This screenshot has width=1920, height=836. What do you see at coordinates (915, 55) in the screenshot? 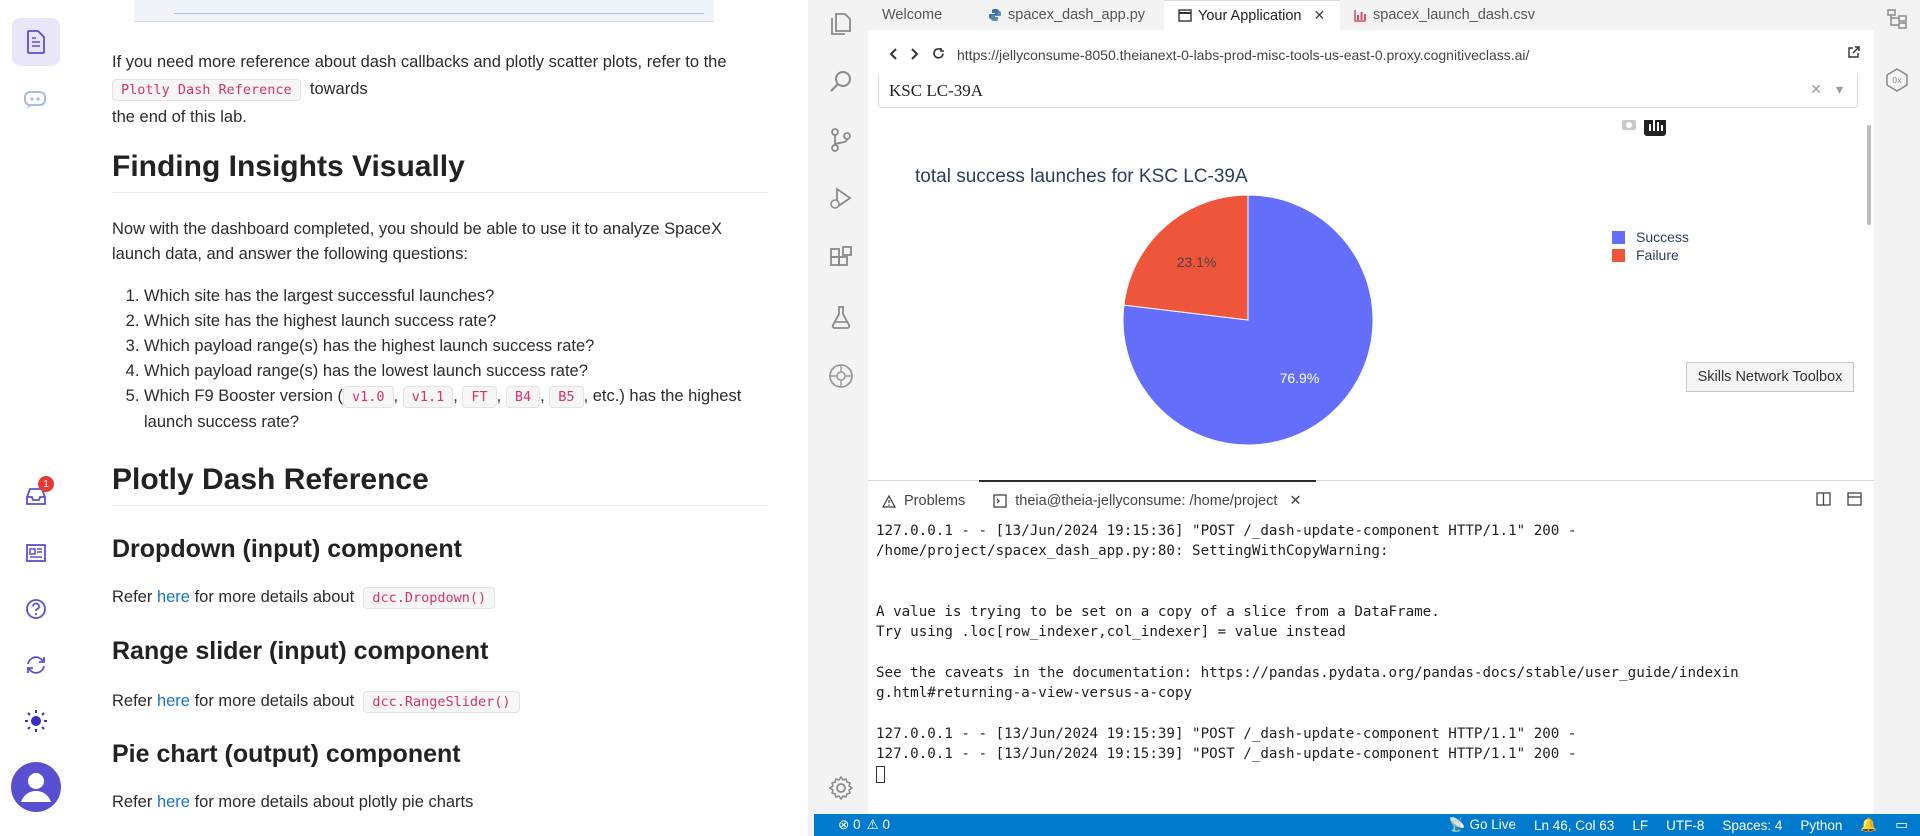
I see `forward-button` at bounding box center [915, 55].